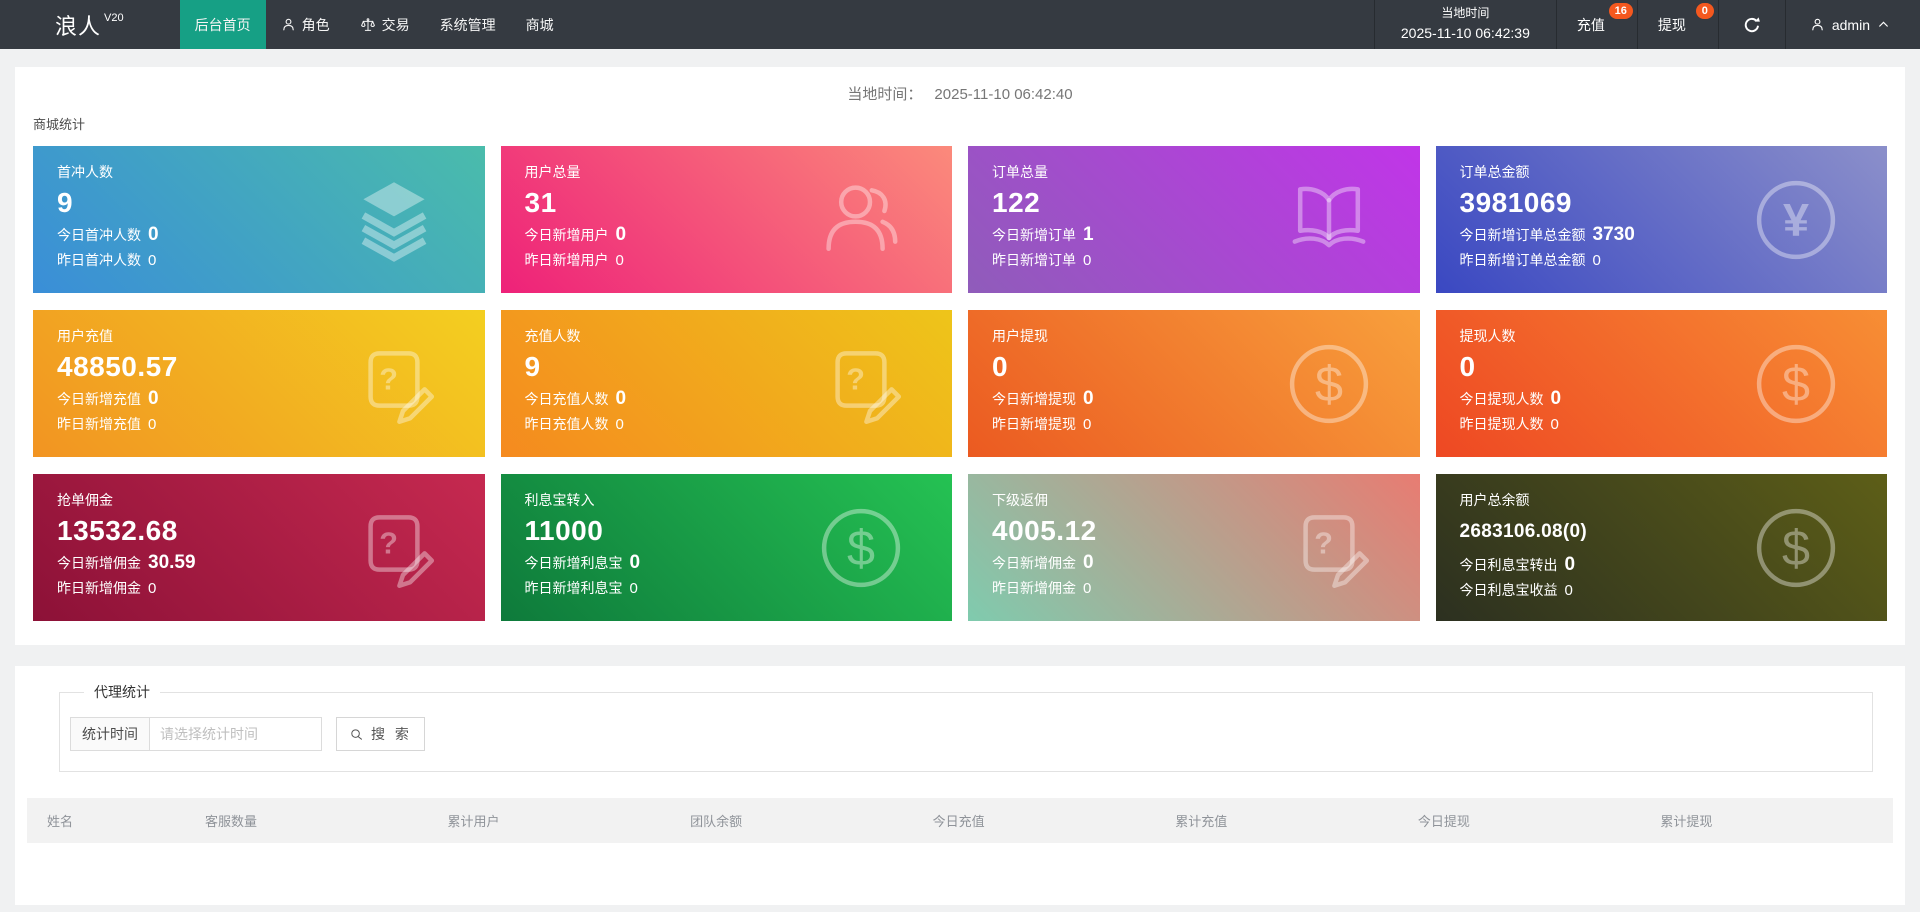 The image size is (1920, 912). Describe the element at coordinates (1620, 11) in the screenshot. I see `recharge-badge: 16` at that location.